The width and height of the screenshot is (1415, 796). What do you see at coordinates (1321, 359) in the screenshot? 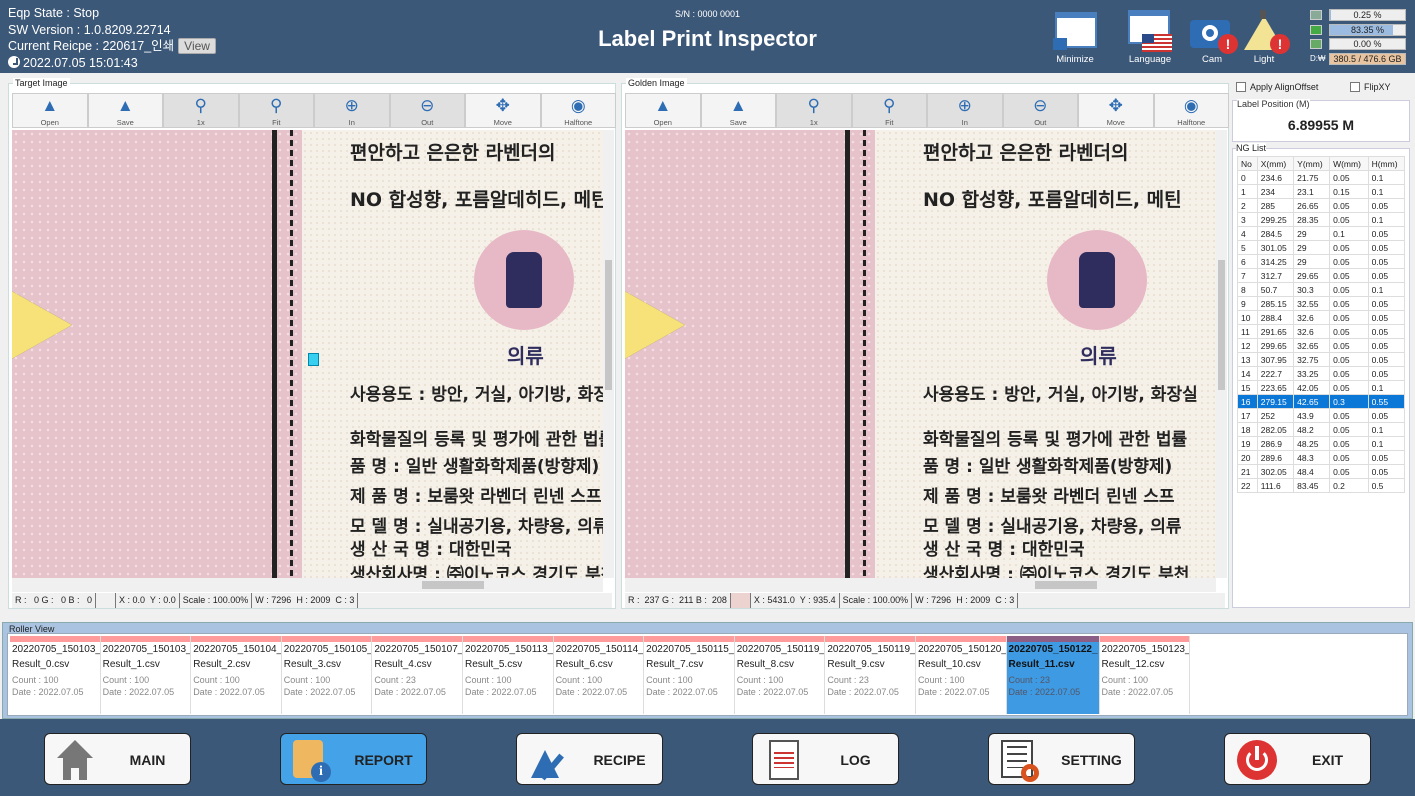
I see `ng-row: 13 307.95 32.75 0.05 0.05` at bounding box center [1321, 359].